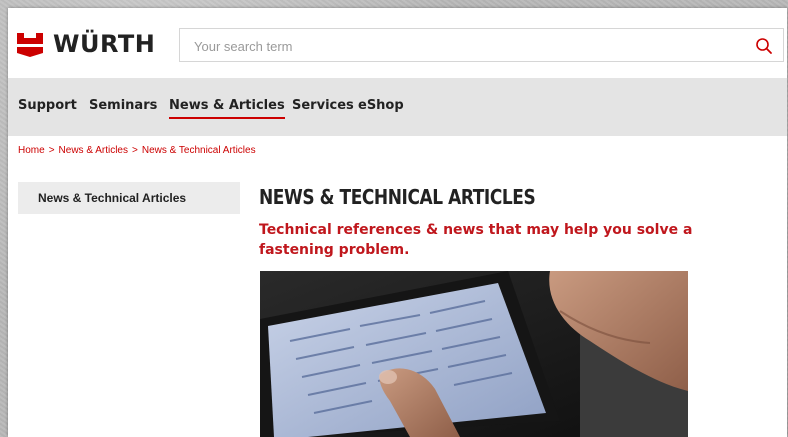 This screenshot has height=437, width=788. Describe the element at coordinates (381, 105) in the screenshot. I see `nav-item-eshop: eShop` at that location.